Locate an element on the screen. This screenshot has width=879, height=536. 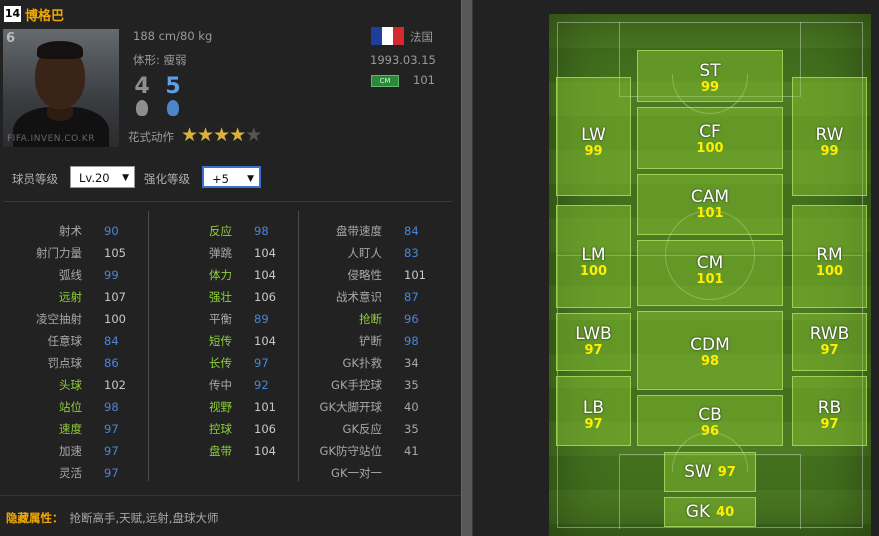
nation-name: 法国 is located at coordinates (421, 37).